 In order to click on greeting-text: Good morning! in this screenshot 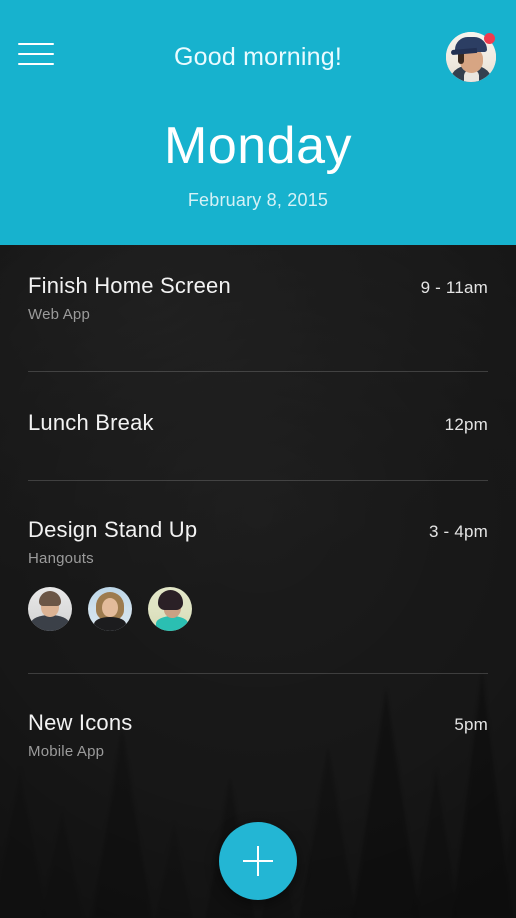, I will do `click(258, 57)`.